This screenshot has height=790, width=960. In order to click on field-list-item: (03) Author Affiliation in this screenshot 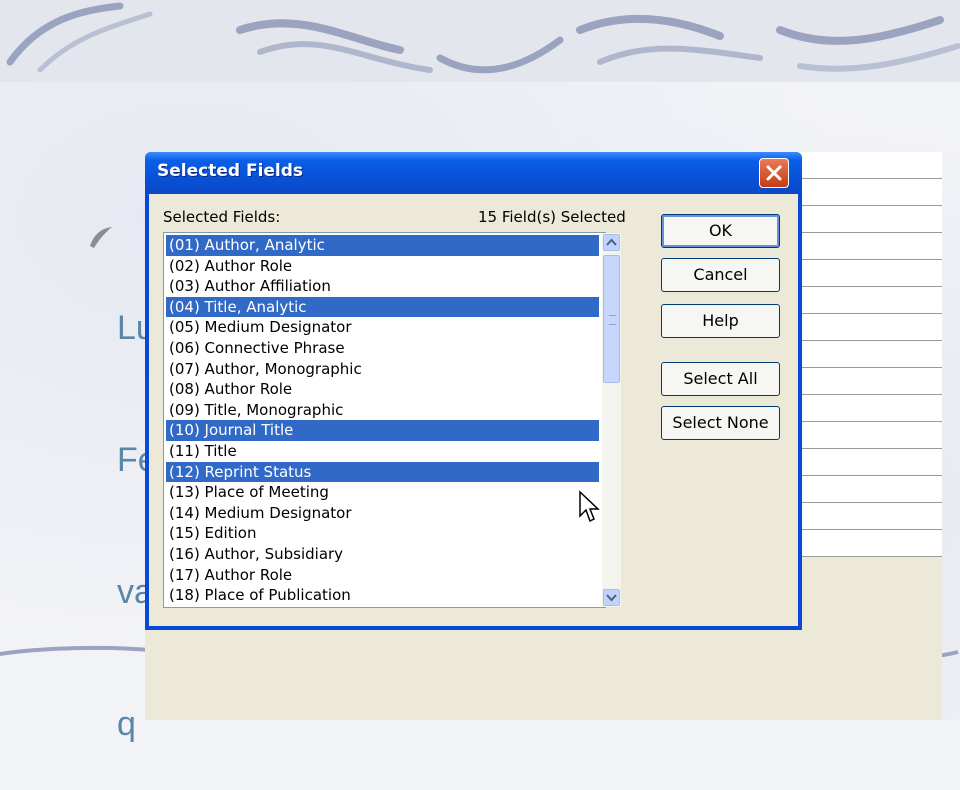, I will do `click(382, 286)`.